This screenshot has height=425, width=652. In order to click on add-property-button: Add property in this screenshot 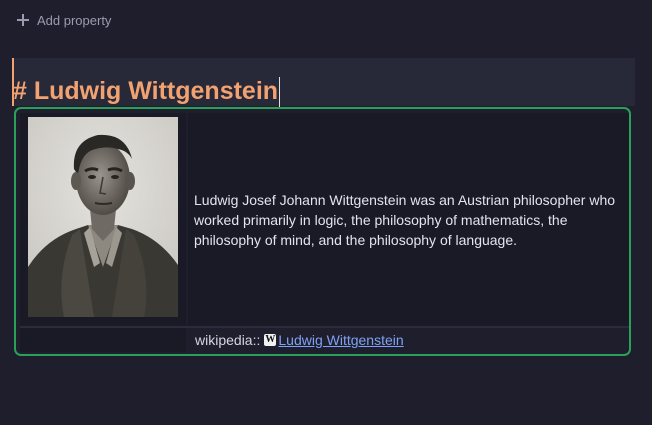, I will do `click(63, 20)`.